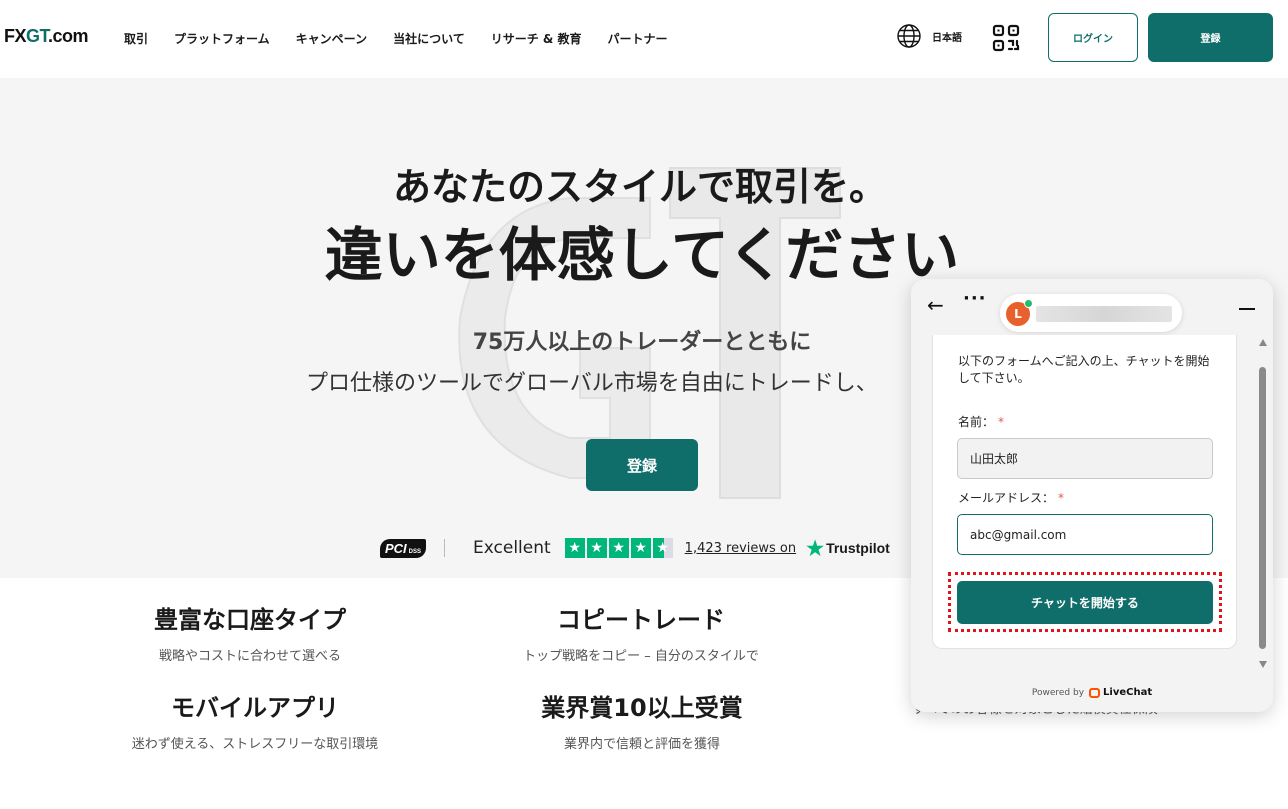 This screenshot has height=809, width=1288. I want to click on scroll-down-arrow-icon, so click(1263, 664).